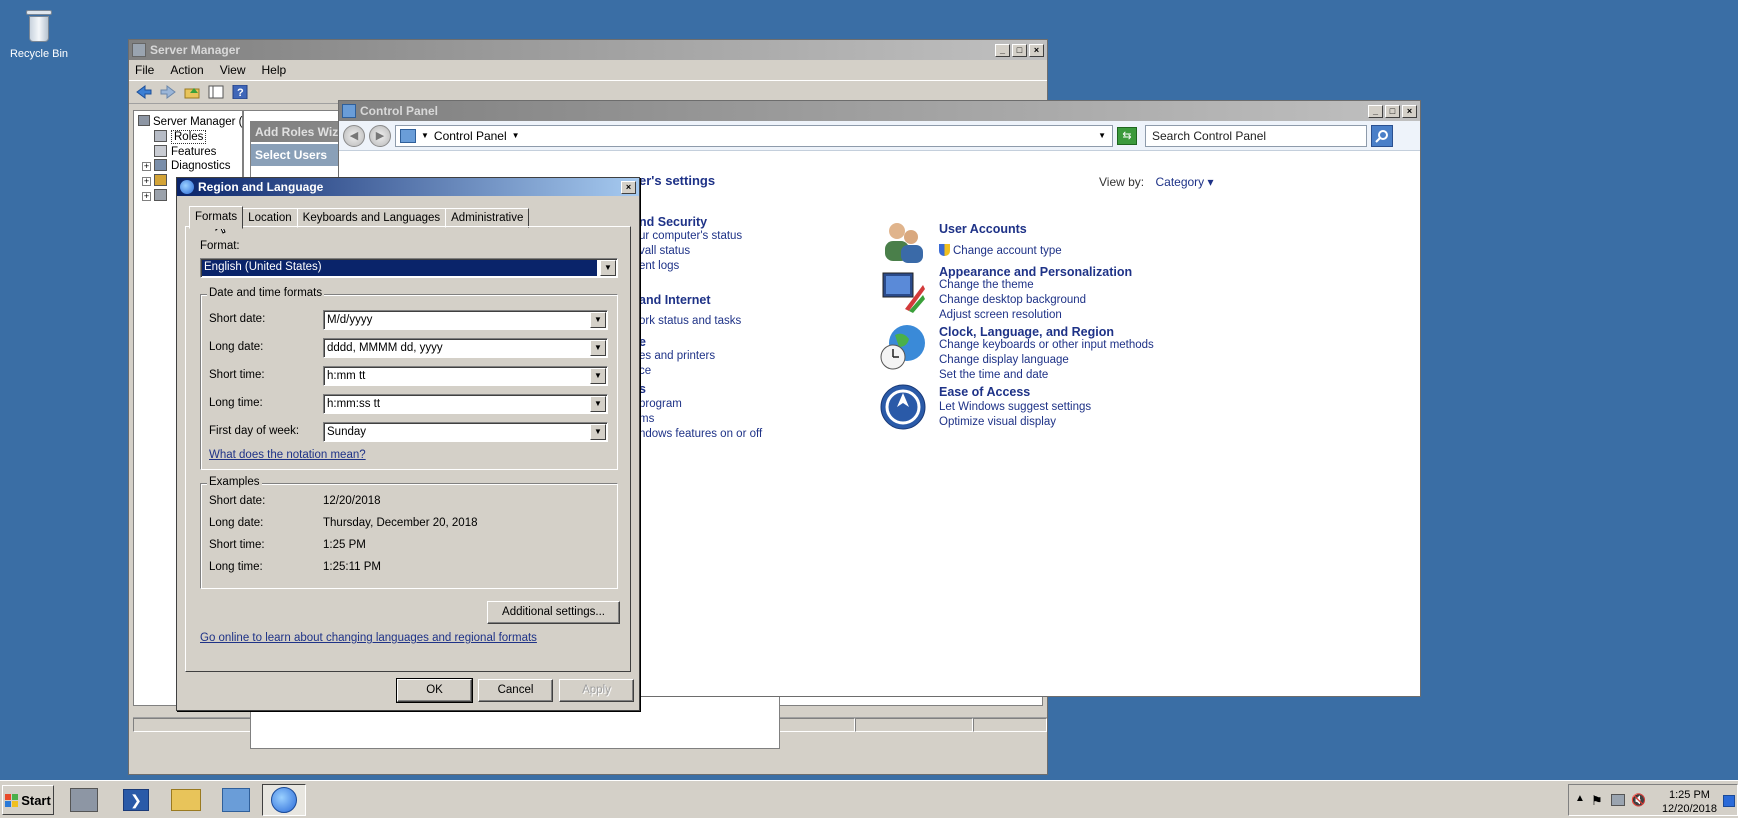 The height and width of the screenshot is (818, 1738). Describe the element at coordinates (216, 92) in the screenshot. I see `show-hide-console-icon` at that location.